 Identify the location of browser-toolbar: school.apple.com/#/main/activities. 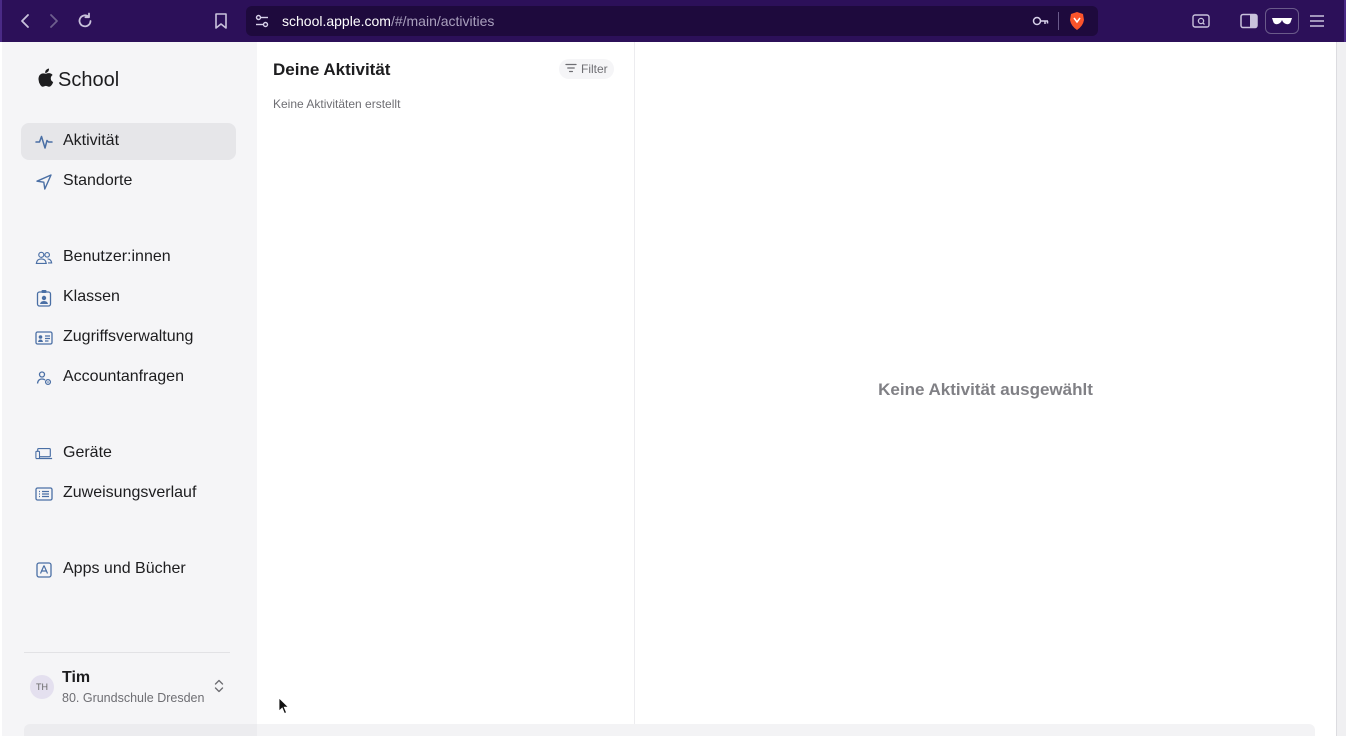
(673, 21).